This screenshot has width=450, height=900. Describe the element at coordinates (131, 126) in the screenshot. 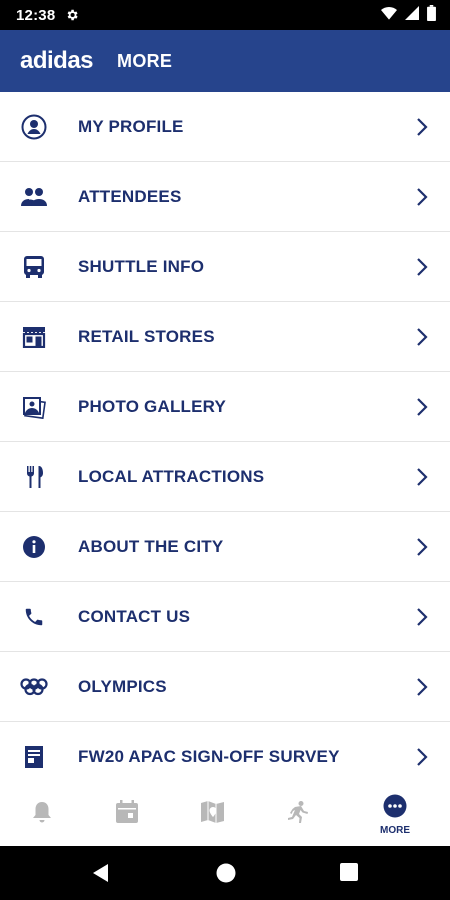

I see `menu-item-label: MY PROFILE` at that location.